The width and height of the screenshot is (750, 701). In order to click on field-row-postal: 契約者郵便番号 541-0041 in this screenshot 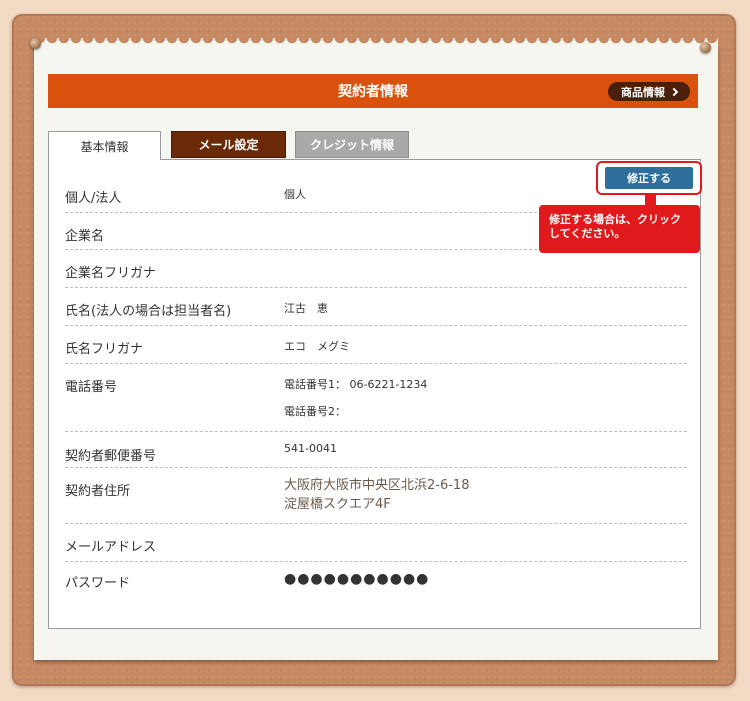, I will do `click(376, 450)`.